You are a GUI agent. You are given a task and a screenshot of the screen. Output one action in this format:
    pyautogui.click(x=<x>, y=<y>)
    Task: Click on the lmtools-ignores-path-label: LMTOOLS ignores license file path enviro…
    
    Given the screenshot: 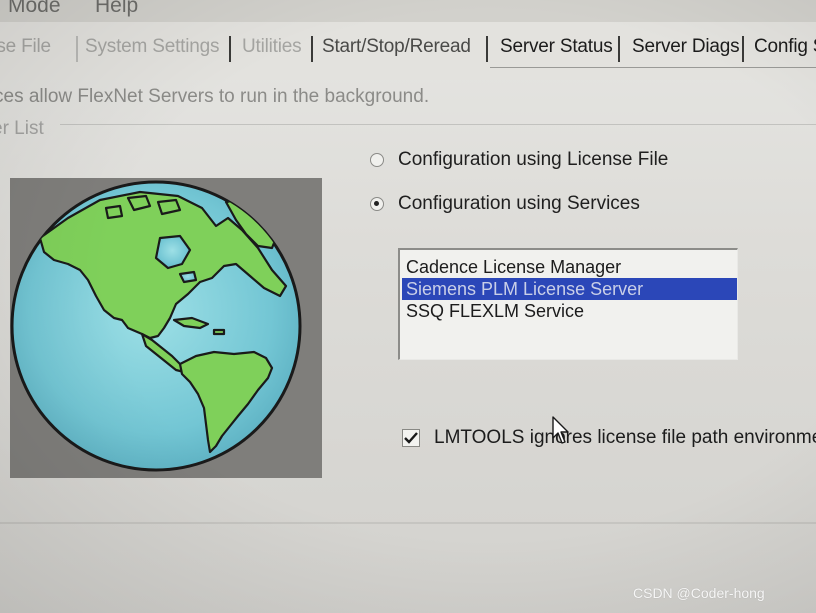 What is the action you would take?
    pyautogui.click(x=625, y=437)
    